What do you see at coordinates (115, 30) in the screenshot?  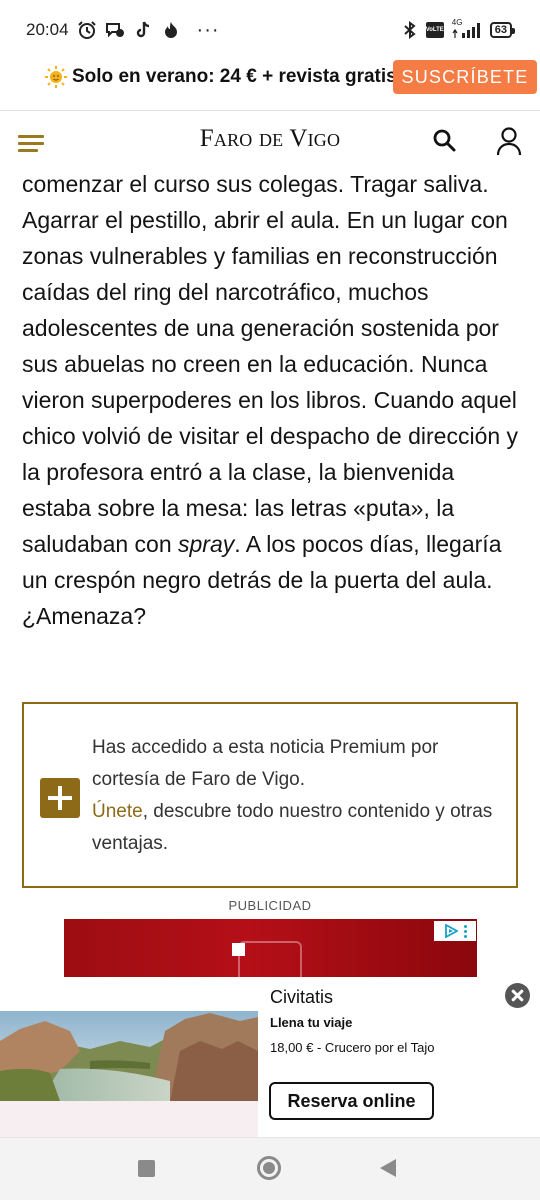 I see `chat-icon` at bounding box center [115, 30].